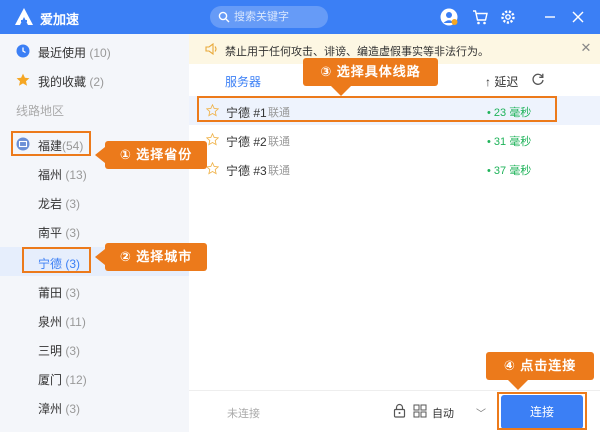  I want to click on notice-close-icon: ✕, so click(586, 48).